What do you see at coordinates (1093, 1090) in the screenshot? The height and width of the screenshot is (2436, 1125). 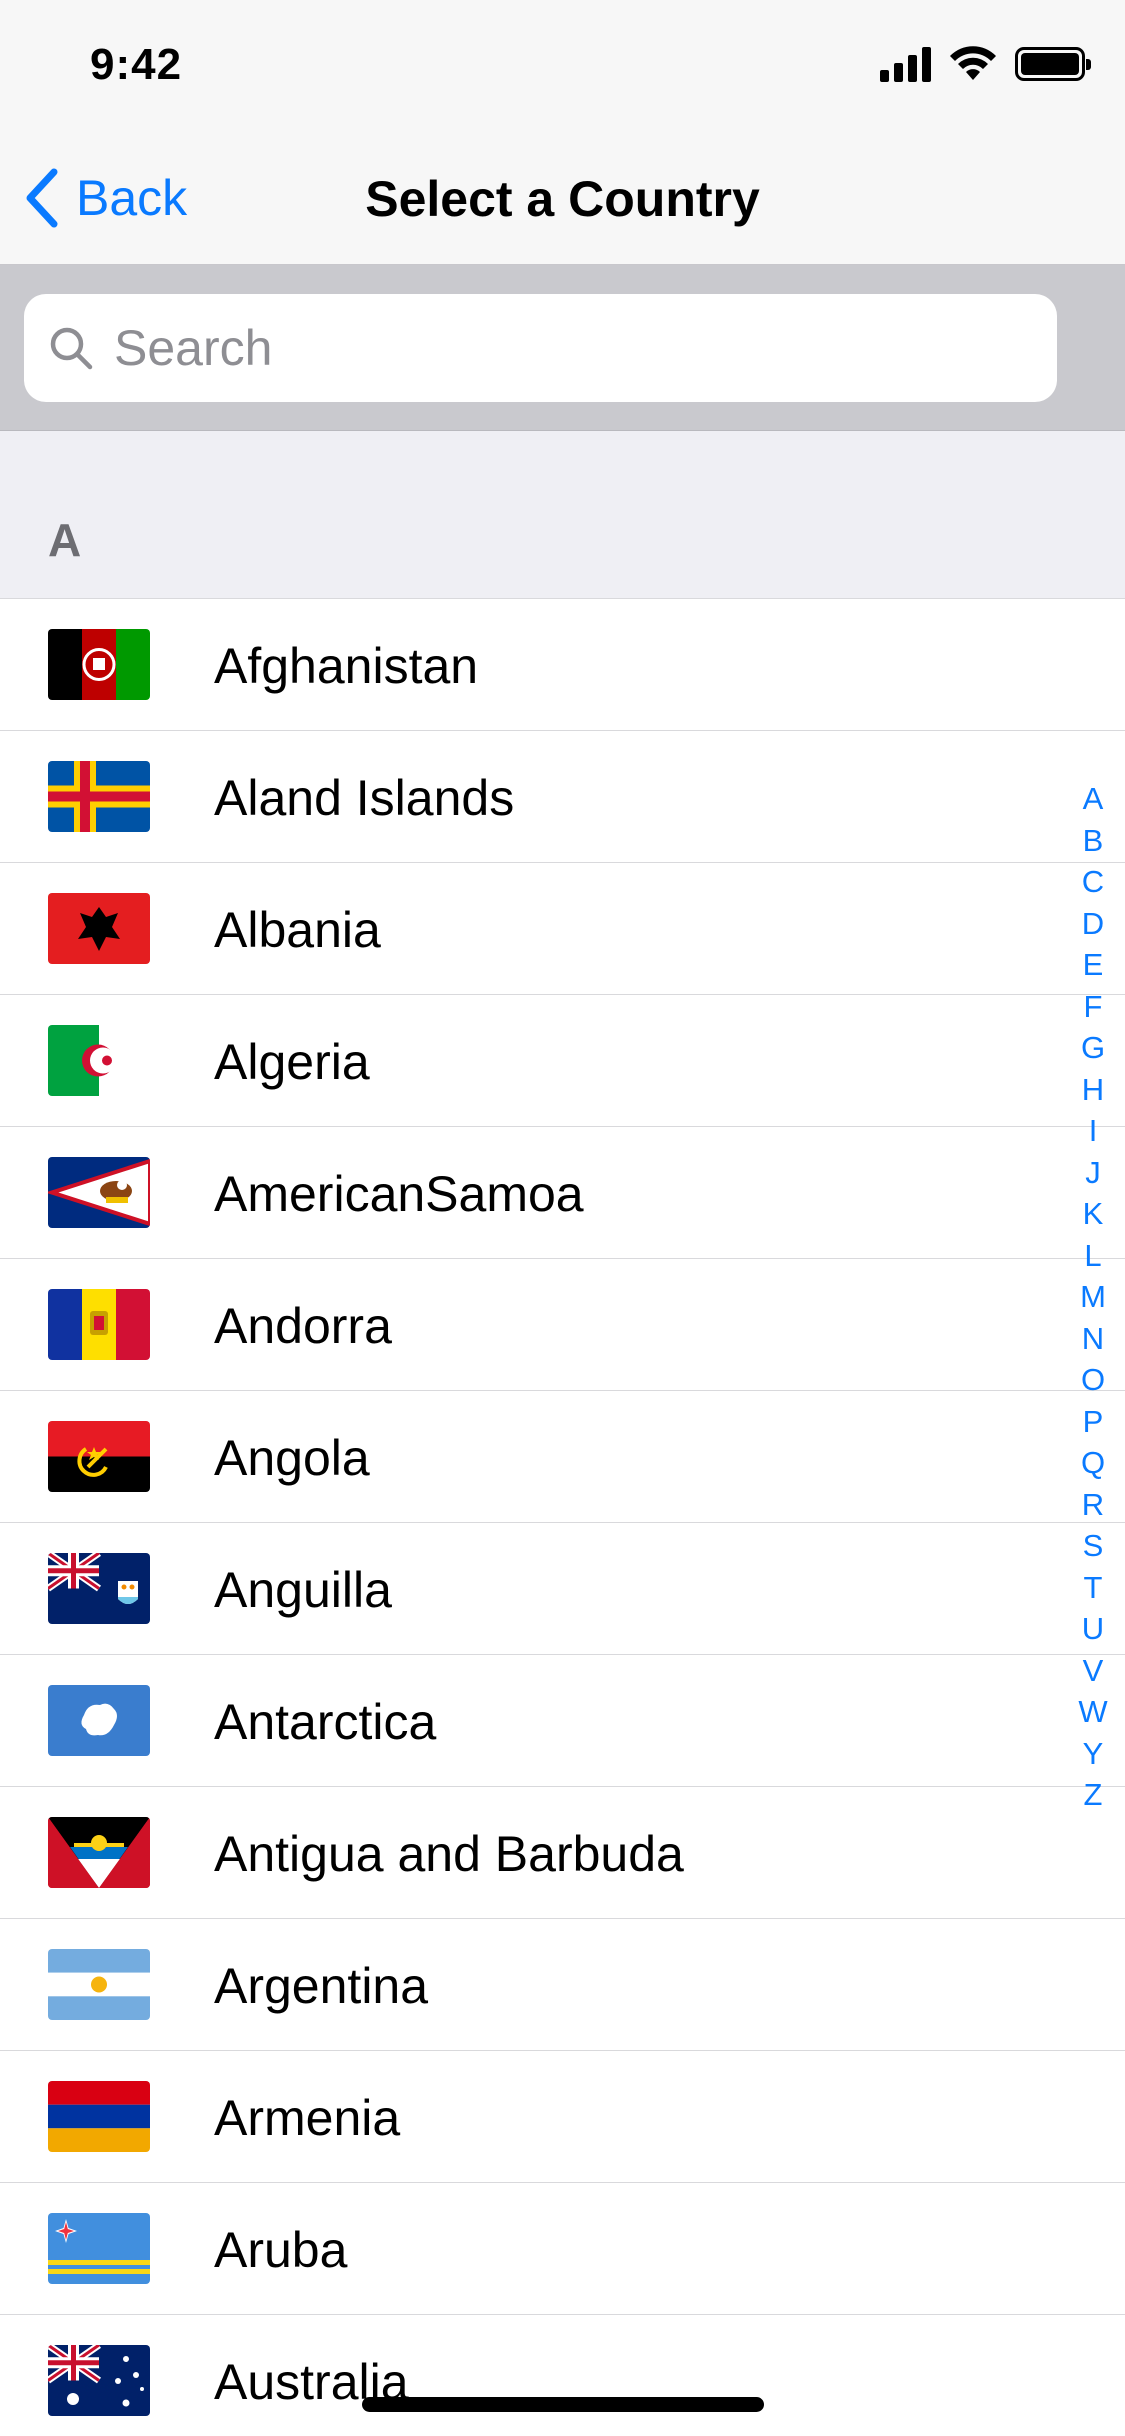 I see `index-letter-h: H` at bounding box center [1093, 1090].